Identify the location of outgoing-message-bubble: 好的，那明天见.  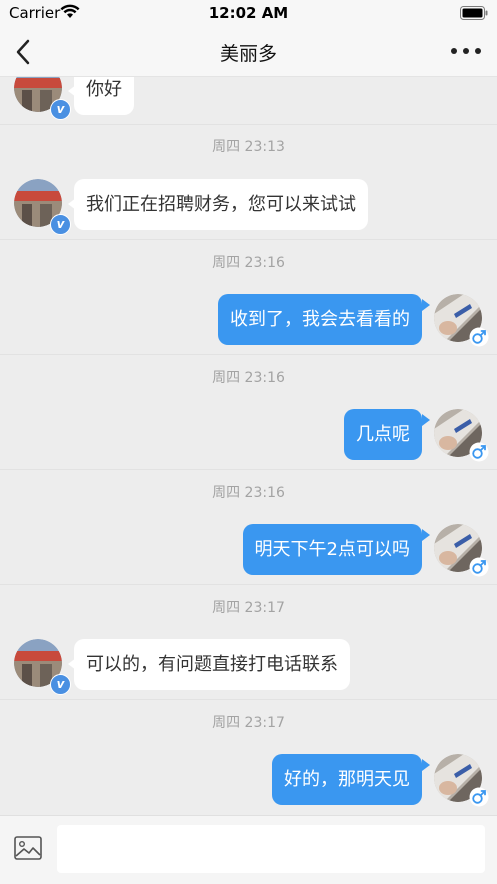
(347, 779).